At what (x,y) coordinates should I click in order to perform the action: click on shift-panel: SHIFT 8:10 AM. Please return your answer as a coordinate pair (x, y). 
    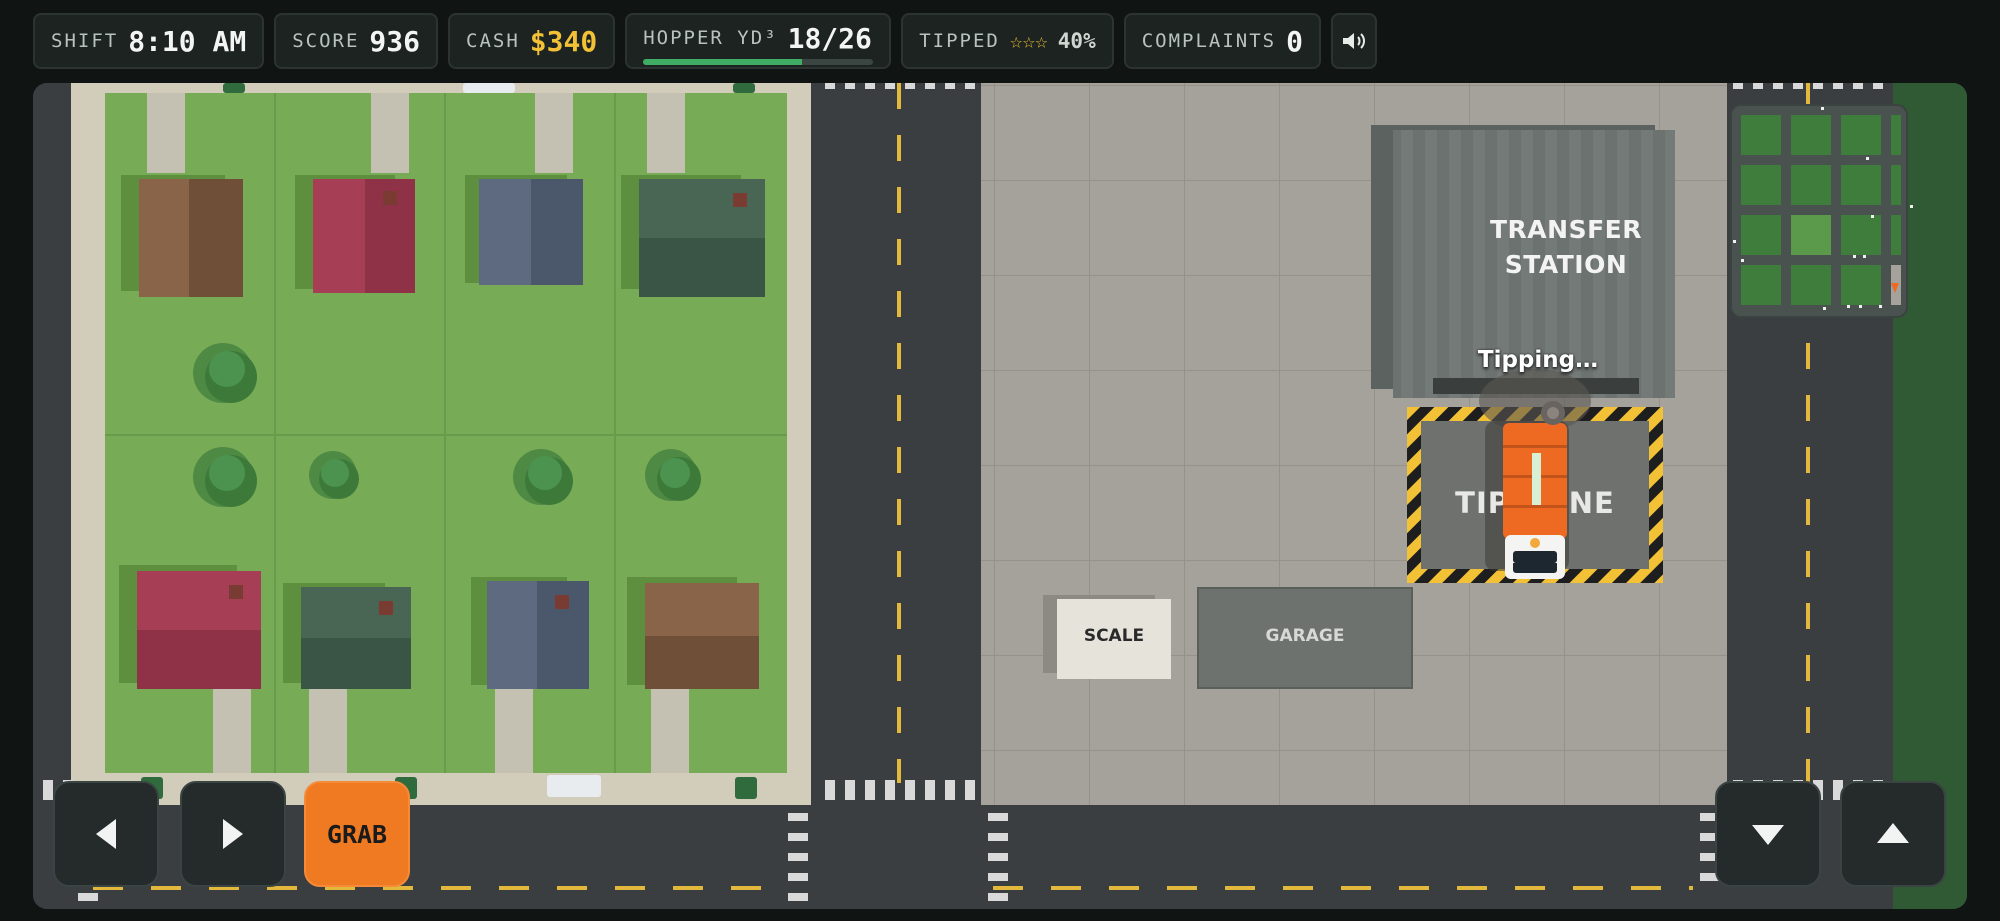
    Looking at the image, I should click on (149, 41).